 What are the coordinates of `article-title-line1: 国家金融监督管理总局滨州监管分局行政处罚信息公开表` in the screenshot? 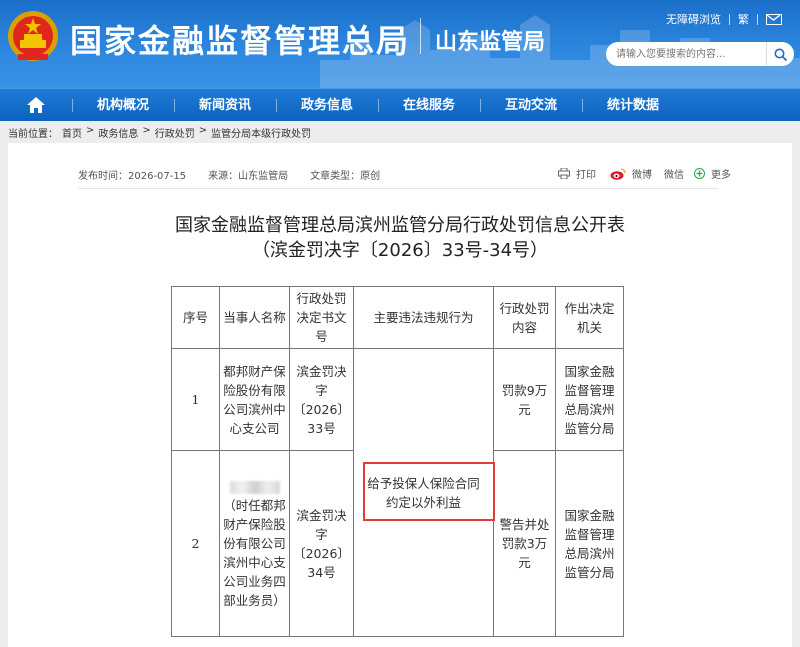 It's located at (400, 225).